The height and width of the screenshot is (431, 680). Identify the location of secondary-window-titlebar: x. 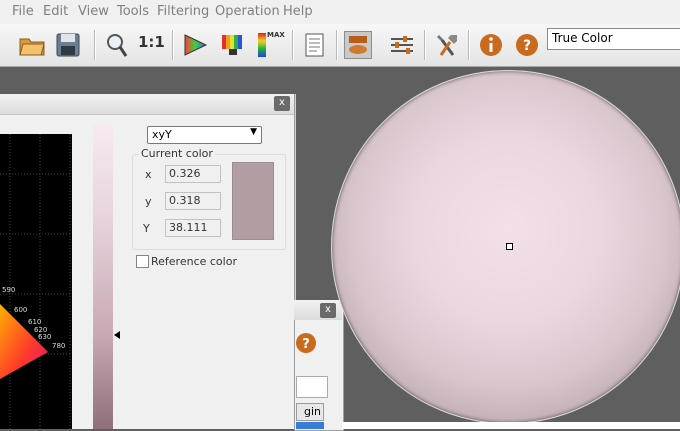
(318, 310).